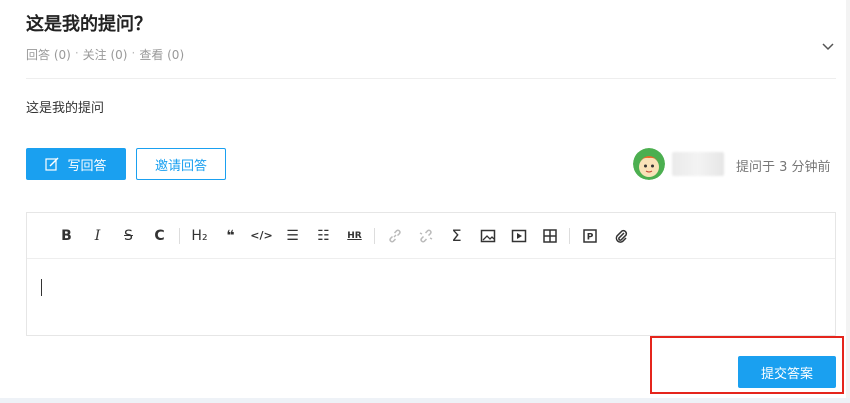 The image size is (850, 403). I want to click on horizontal-rule-button: HR, so click(354, 236).